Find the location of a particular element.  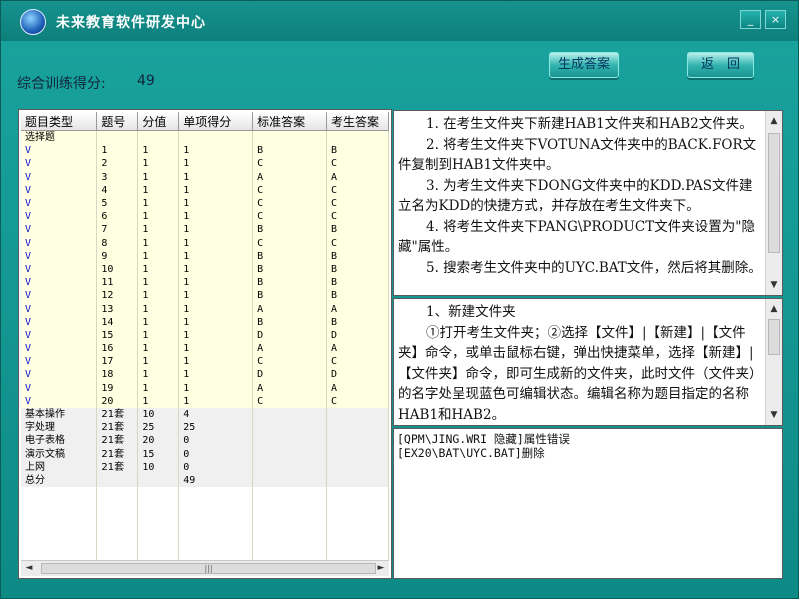

table-row: V 15 1 1 D D is located at coordinates (205, 335).